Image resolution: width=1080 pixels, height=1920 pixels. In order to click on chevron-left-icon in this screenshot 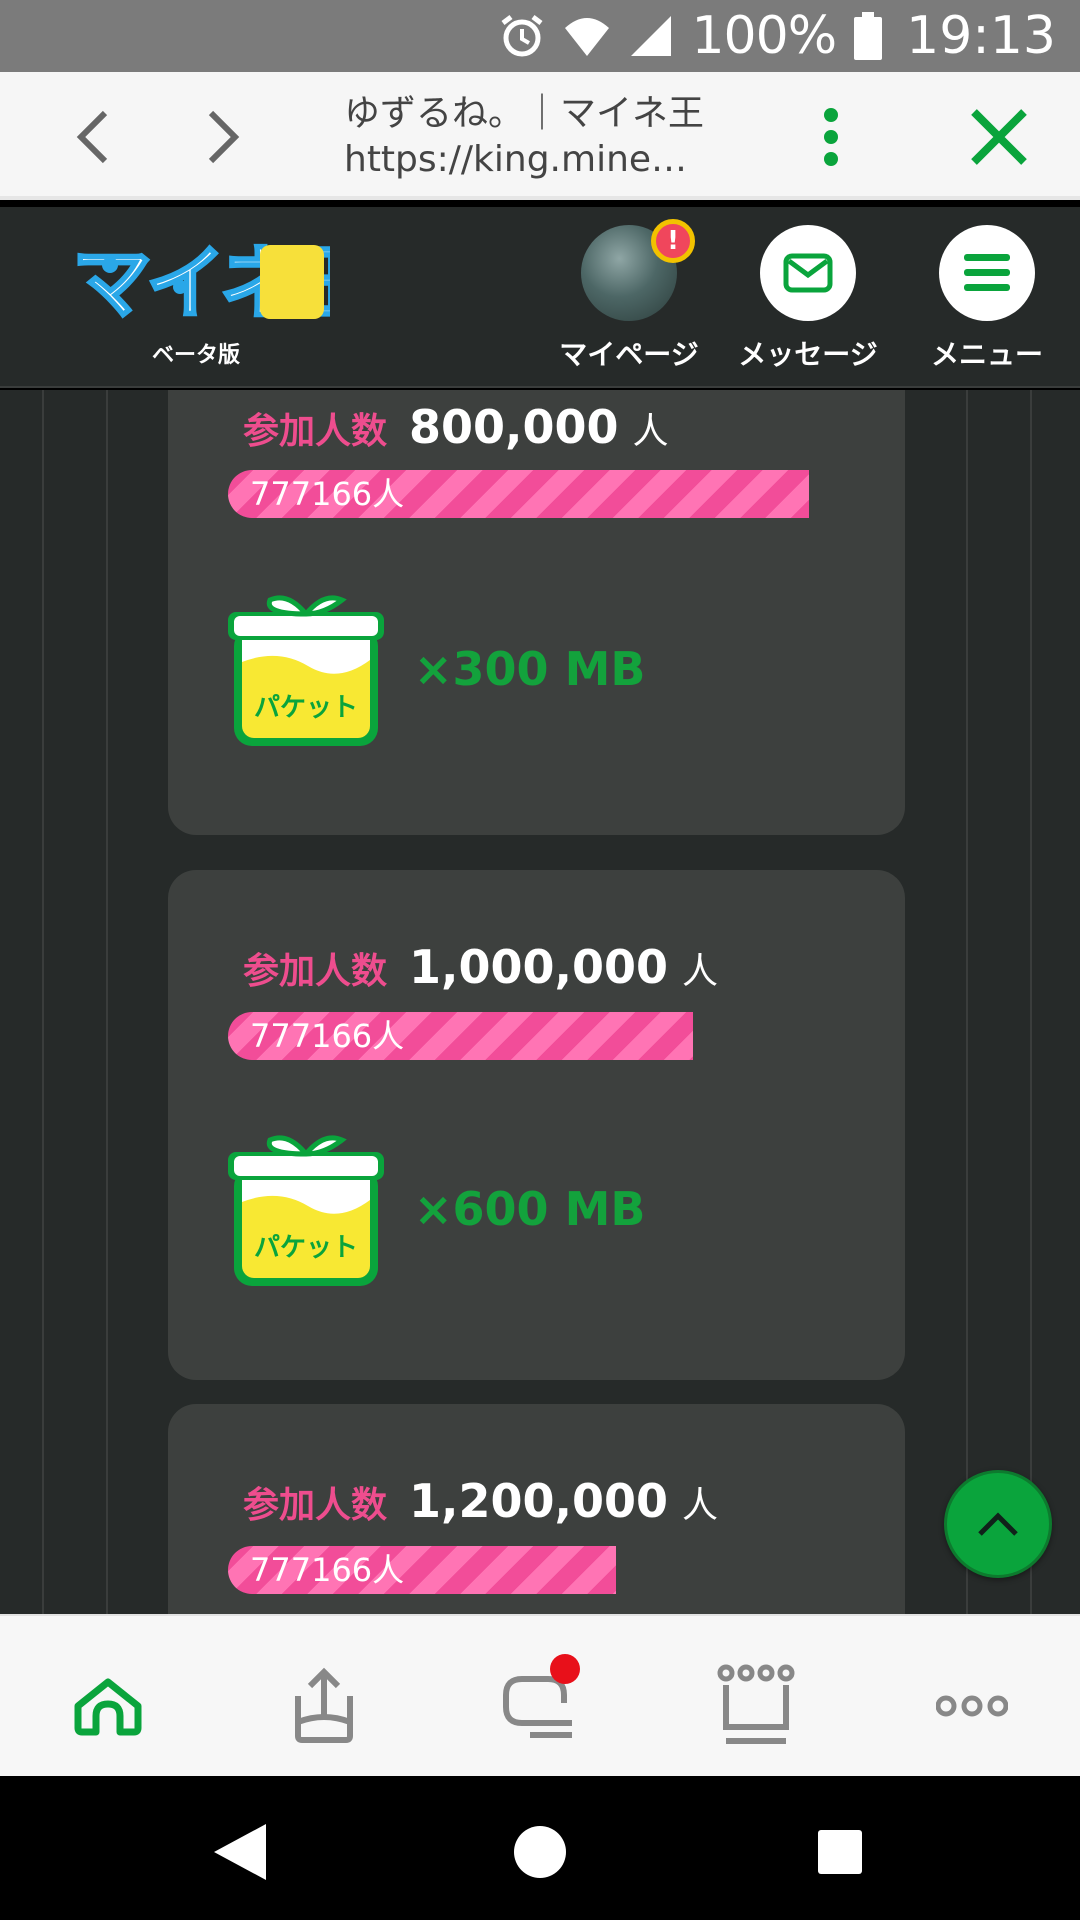, I will do `click(92, 137)`.